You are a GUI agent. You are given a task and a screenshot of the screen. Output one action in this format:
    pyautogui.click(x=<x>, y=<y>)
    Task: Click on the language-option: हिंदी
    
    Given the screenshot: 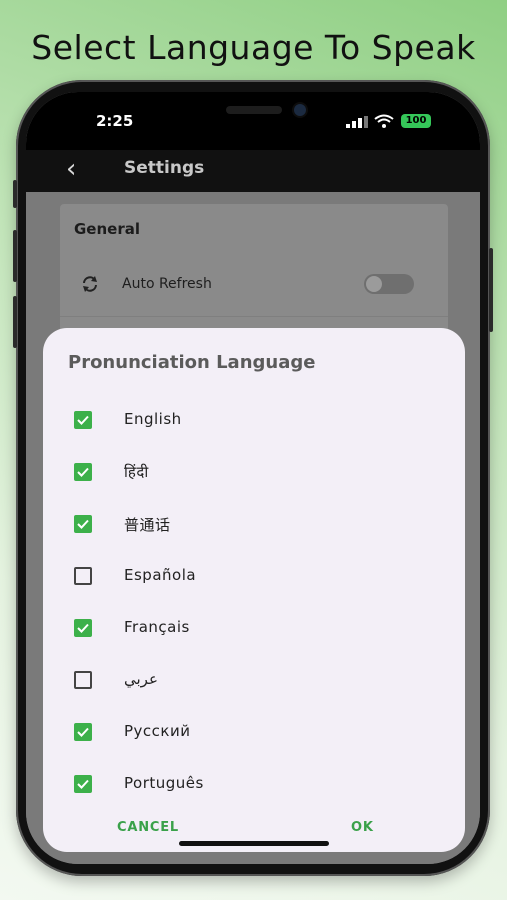 What is the action you would take?
    pyautogui.click(x=254, y=472)
    